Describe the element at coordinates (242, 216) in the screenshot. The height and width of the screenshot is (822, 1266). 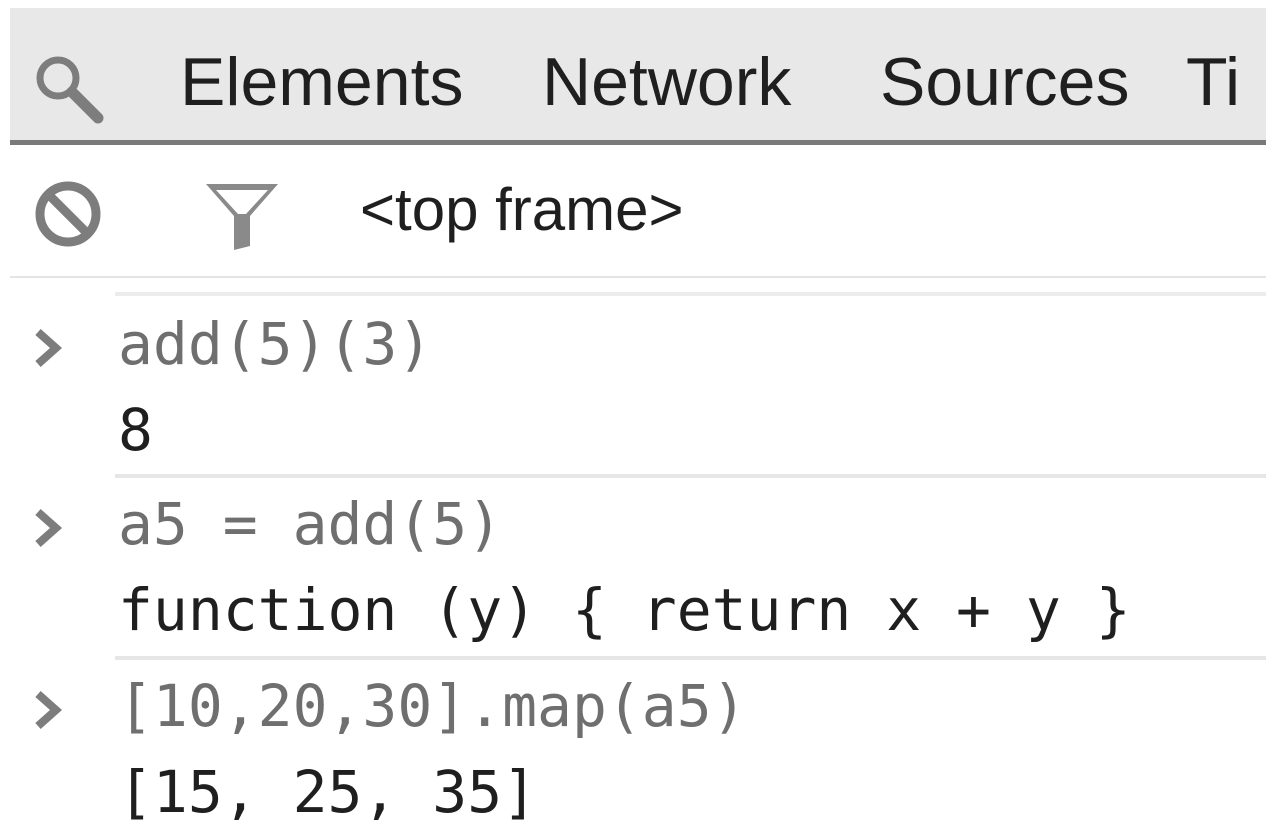
I see `filter-icon` at that location.